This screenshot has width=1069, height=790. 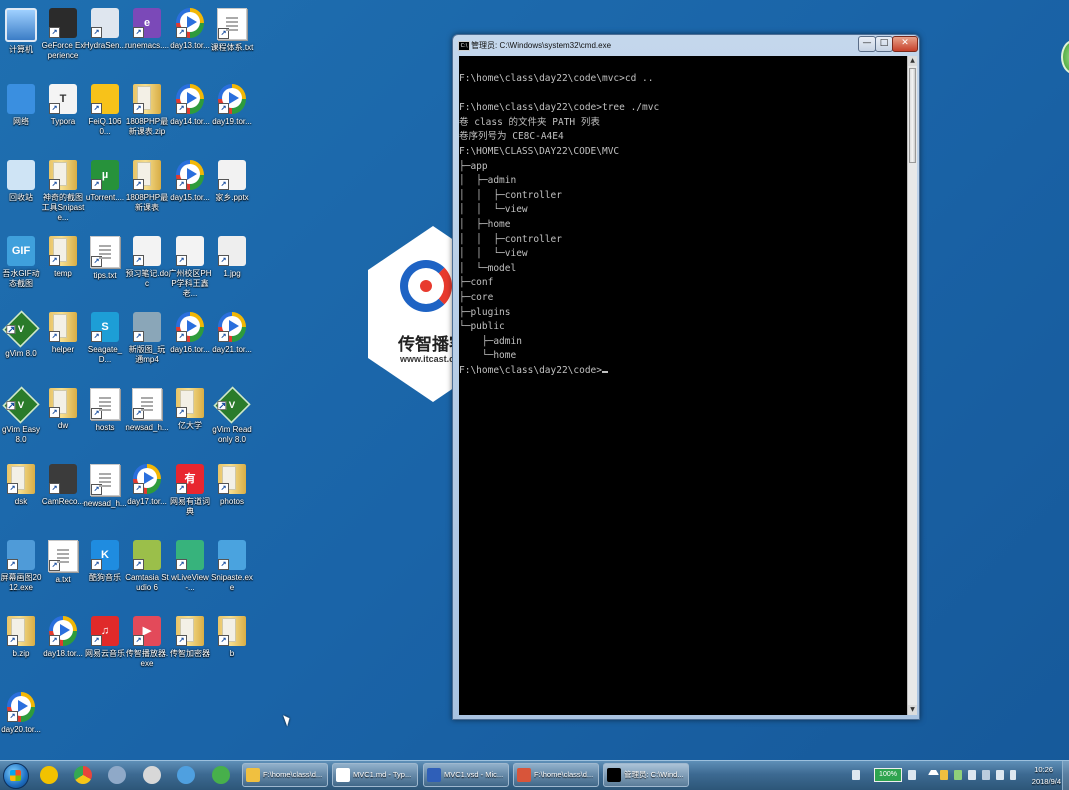 I want to click on show-hidden-icons-icon, so click(x=933, y=772).